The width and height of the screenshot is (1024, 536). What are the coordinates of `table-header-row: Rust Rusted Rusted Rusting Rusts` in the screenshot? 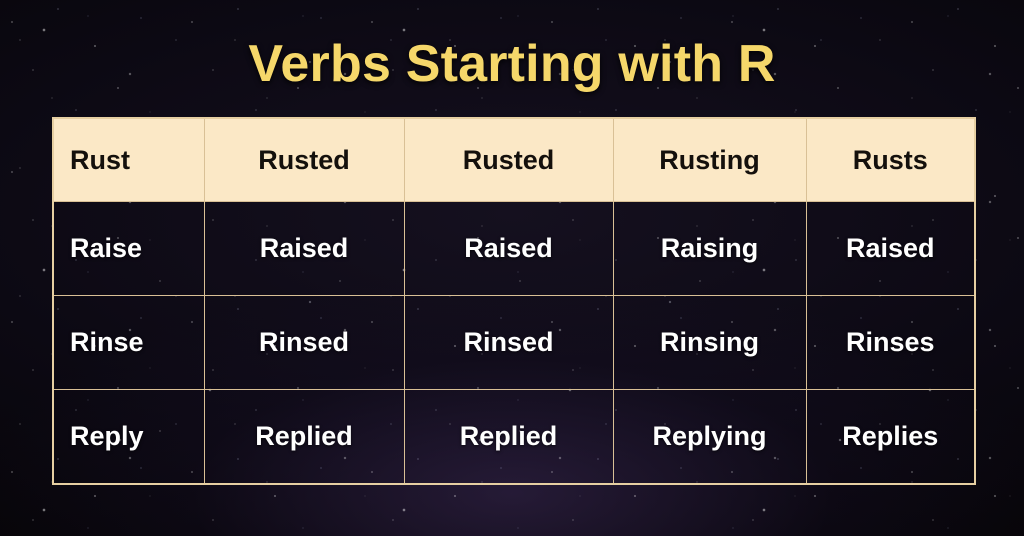 It's located at (514, 159).